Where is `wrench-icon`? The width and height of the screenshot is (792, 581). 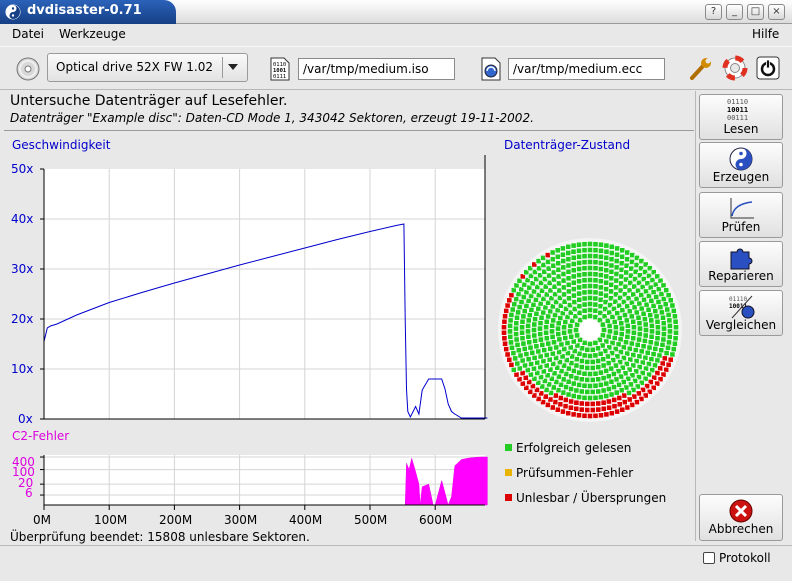 wrench-icon is located at coordinates (701, 68).